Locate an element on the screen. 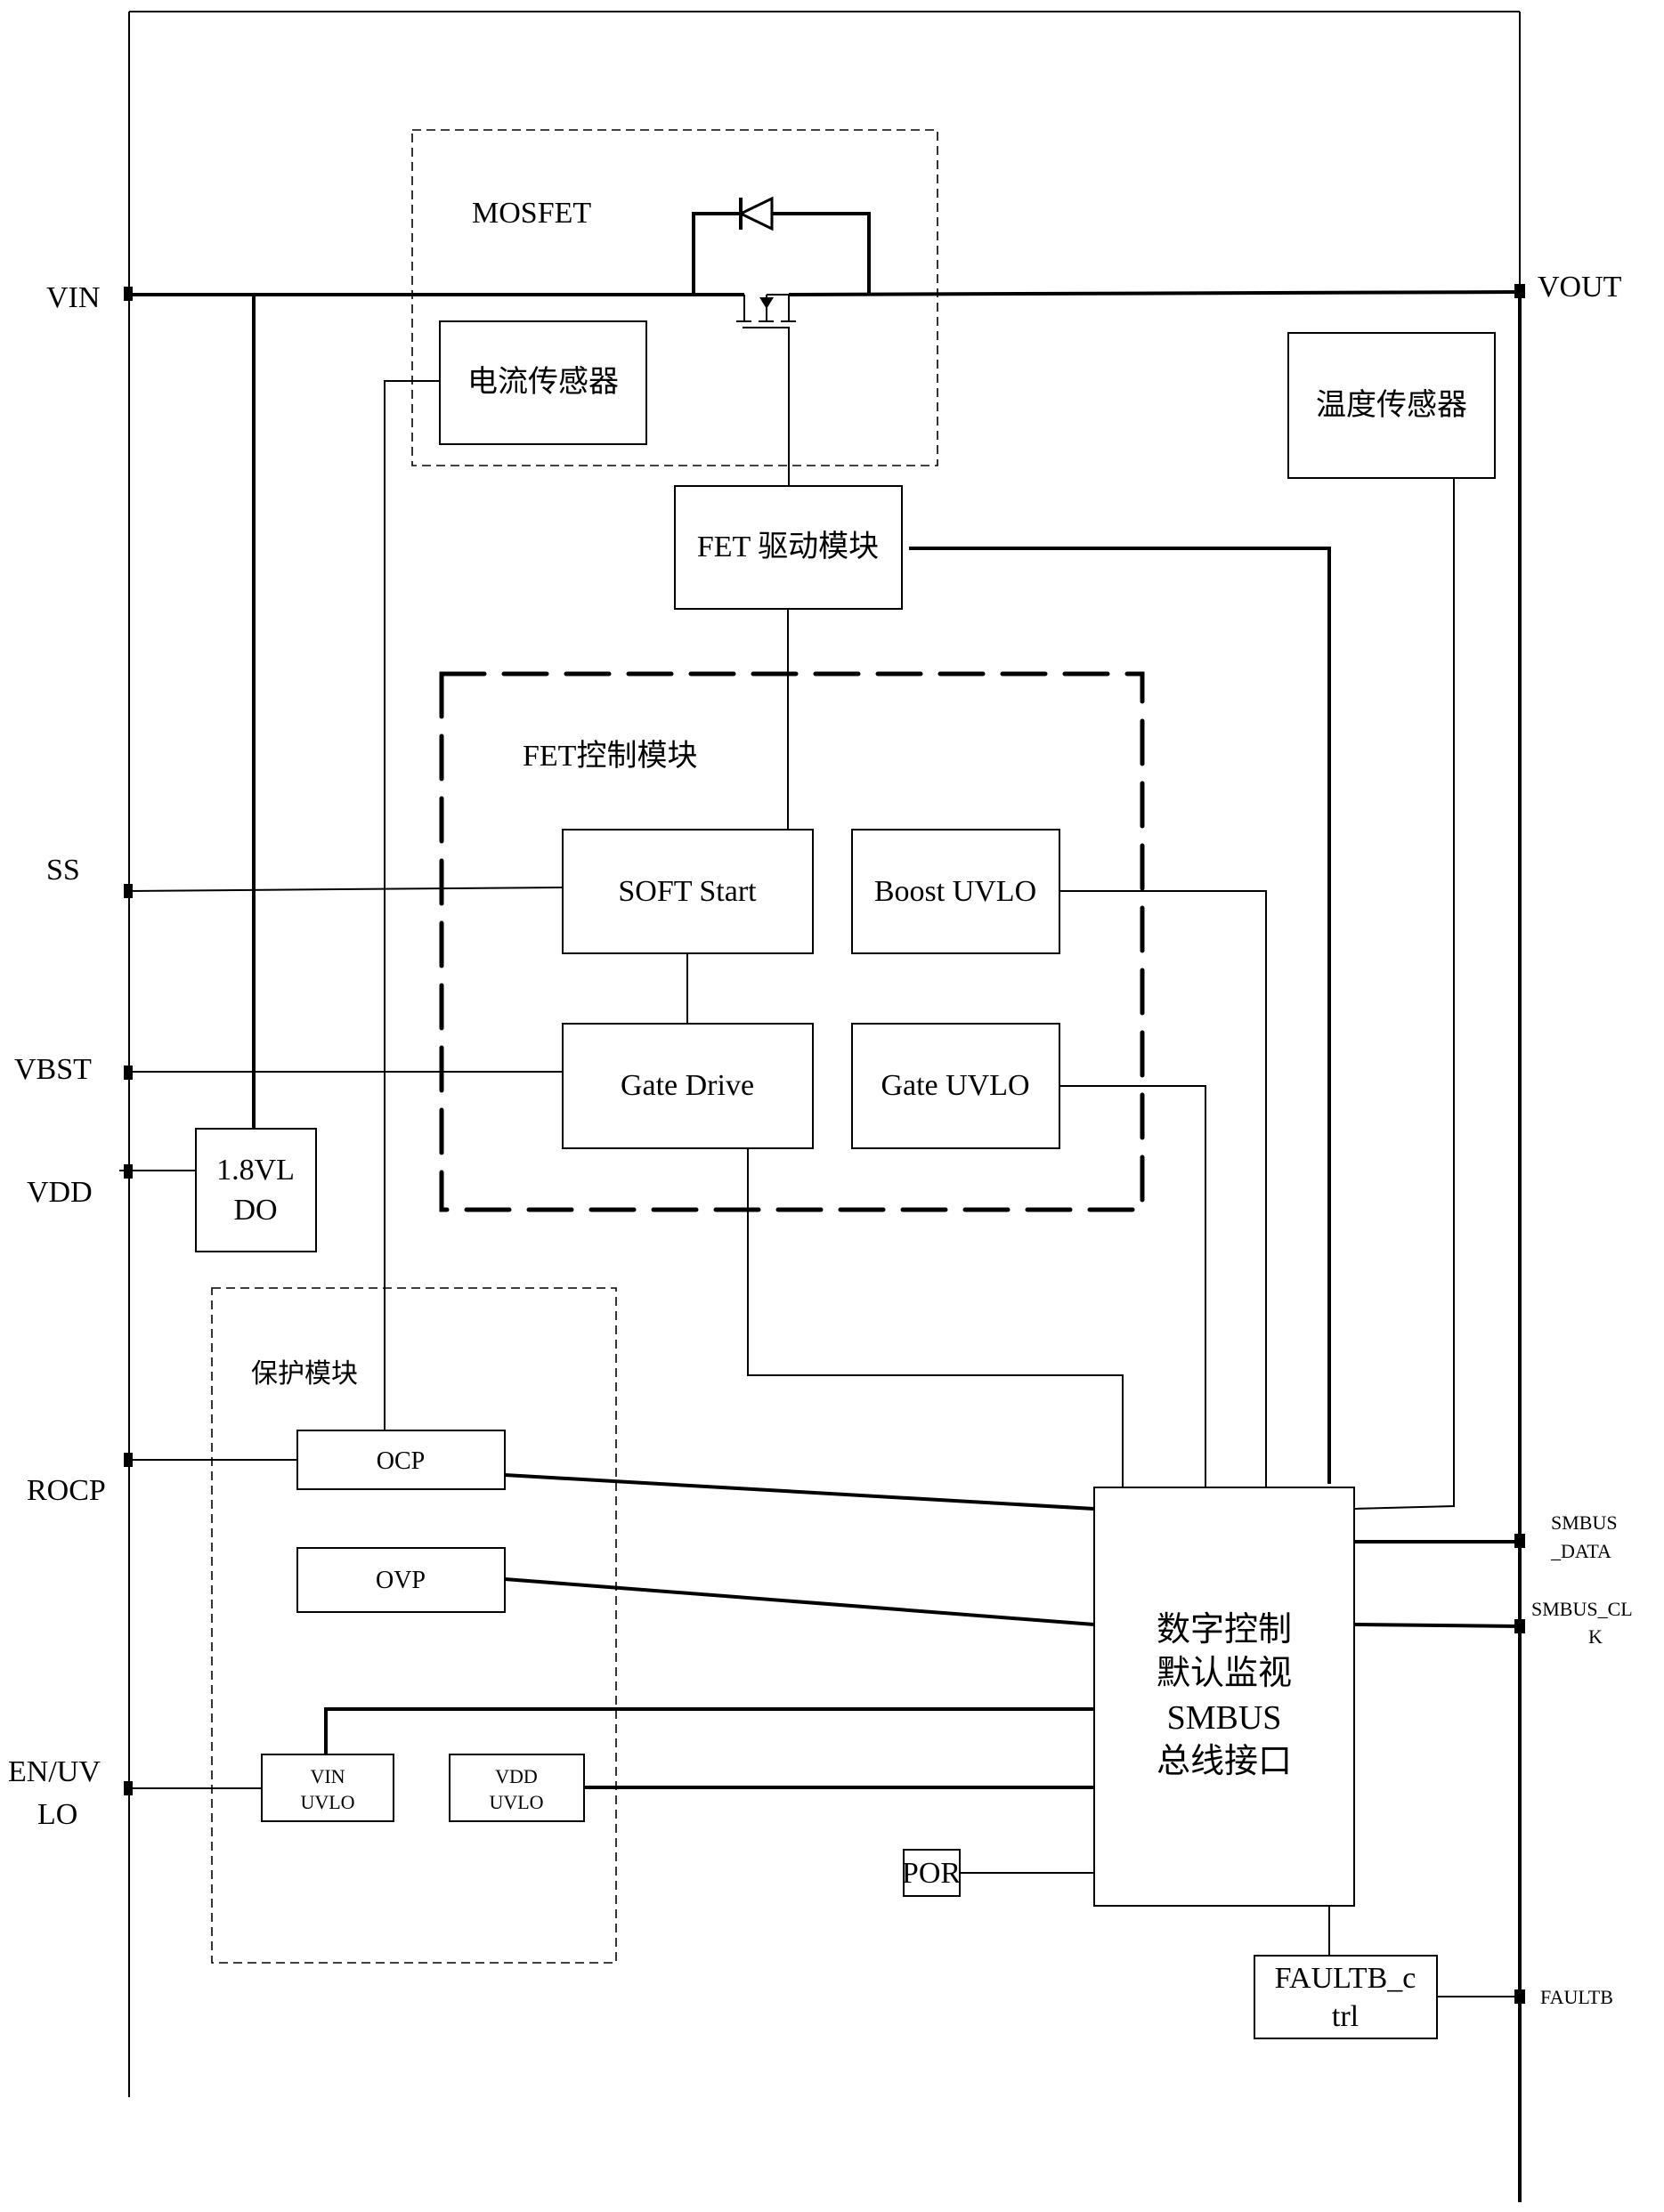  current-sensor-to-ocp-wire is located at coordinates (412, 905).